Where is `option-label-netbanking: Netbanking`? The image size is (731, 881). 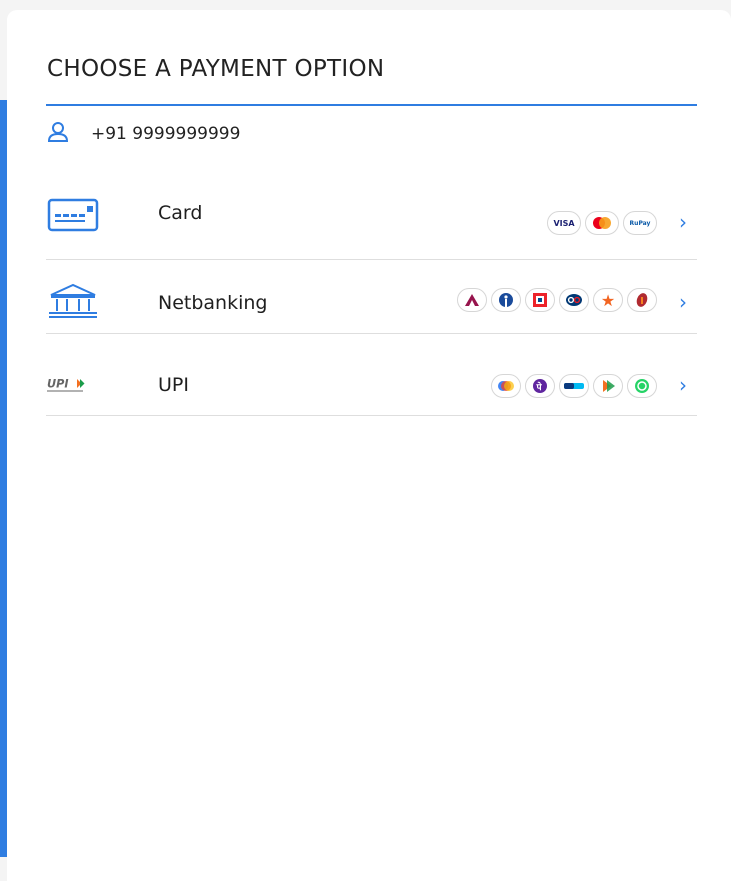 option-label-netbanking: Netbanking is located at coordinates (213, 303).